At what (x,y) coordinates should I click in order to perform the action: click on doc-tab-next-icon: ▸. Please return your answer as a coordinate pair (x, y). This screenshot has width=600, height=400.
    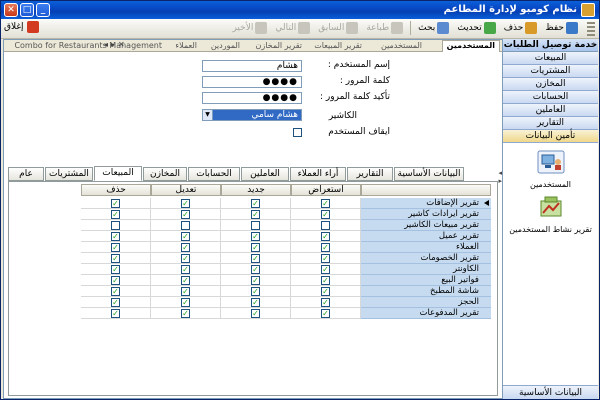
    Looking at the image, I should click on (113, 44).